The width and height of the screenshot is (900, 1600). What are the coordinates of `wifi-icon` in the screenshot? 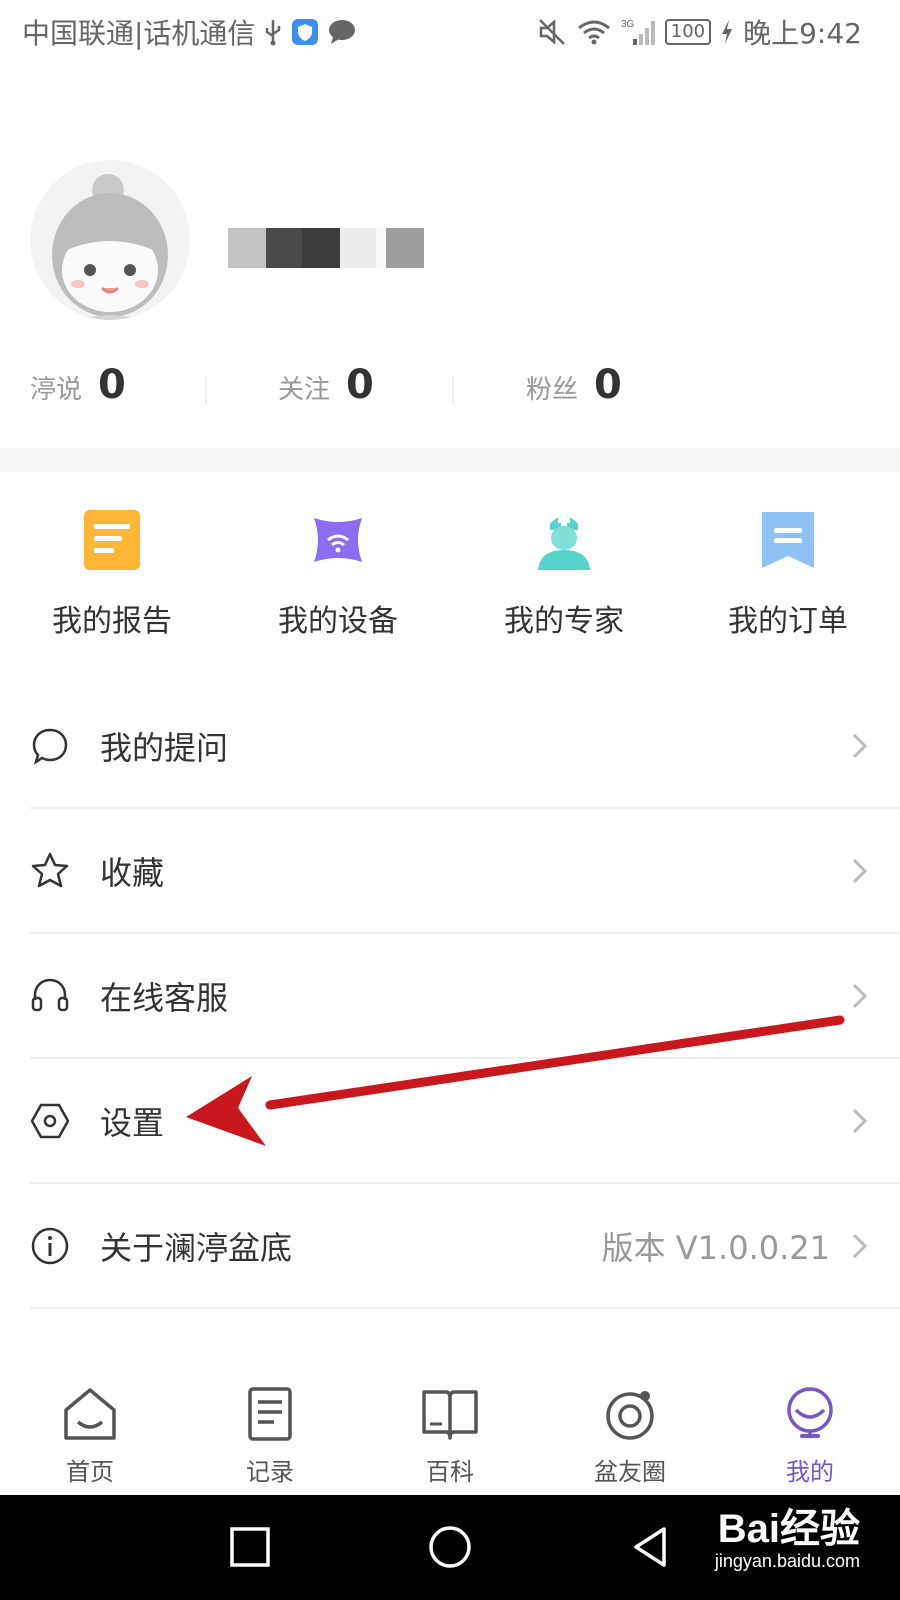 It's located at (594, 32).